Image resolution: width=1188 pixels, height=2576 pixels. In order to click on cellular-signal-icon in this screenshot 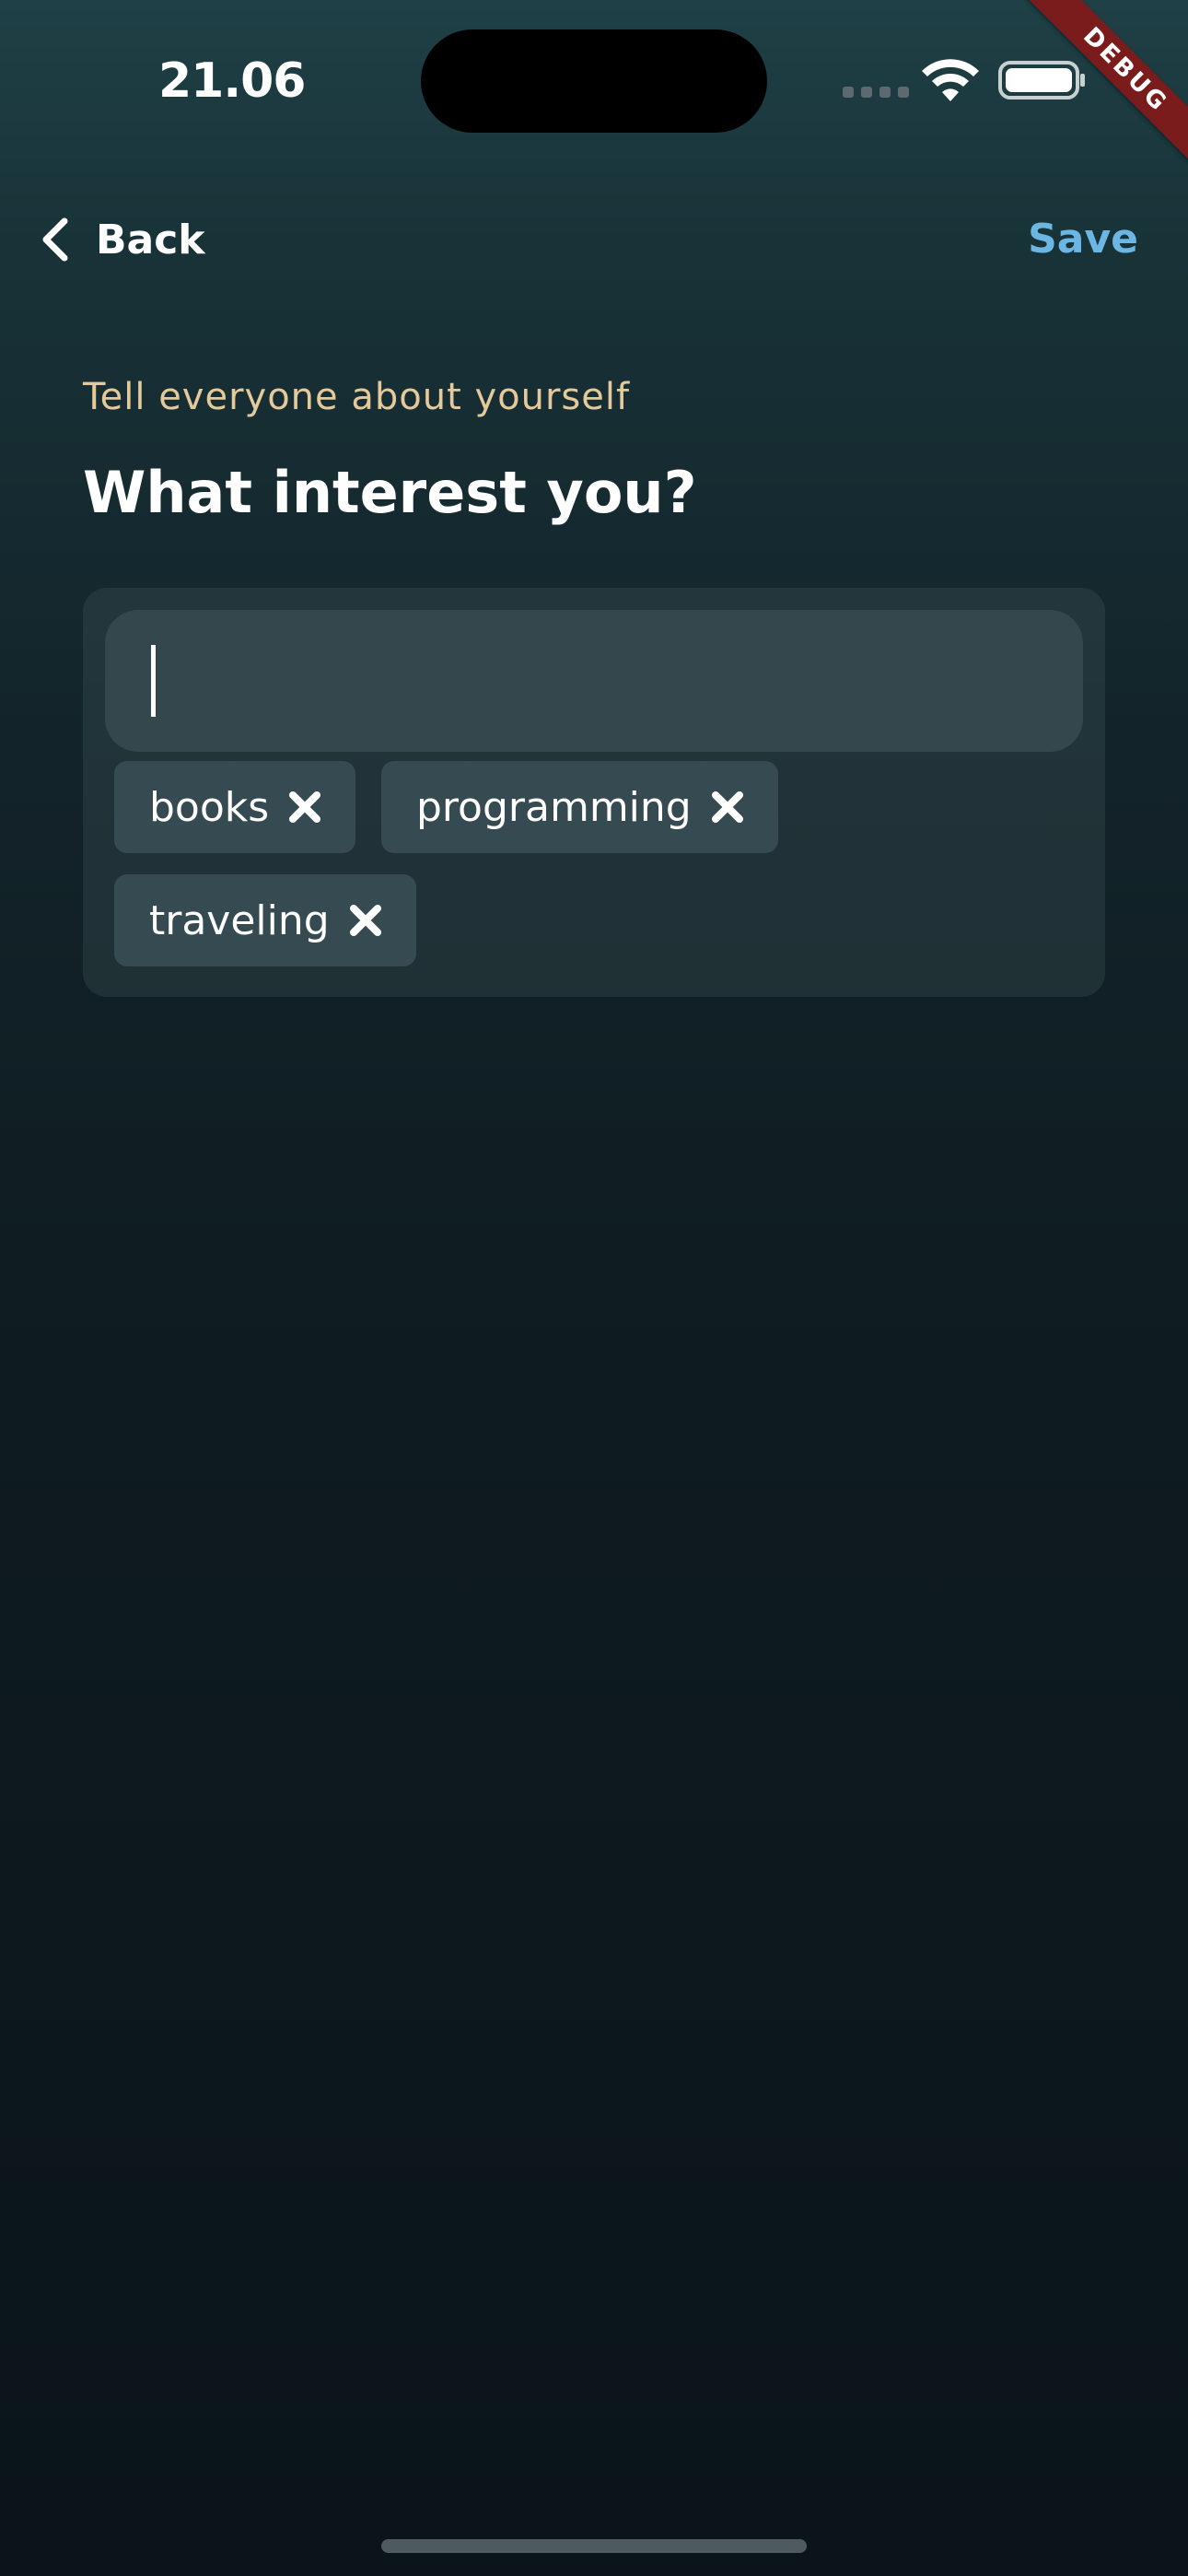, I will do `click(876, 92)`.